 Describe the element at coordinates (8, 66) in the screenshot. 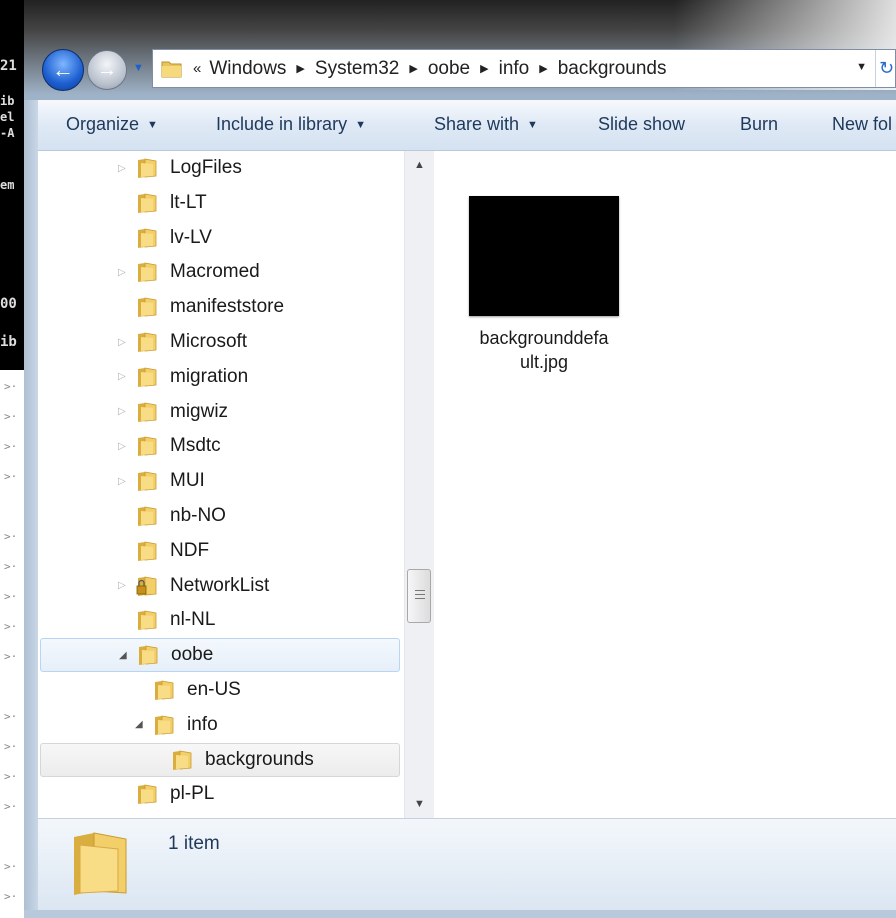

I see `terminal-text: 21` at that location.